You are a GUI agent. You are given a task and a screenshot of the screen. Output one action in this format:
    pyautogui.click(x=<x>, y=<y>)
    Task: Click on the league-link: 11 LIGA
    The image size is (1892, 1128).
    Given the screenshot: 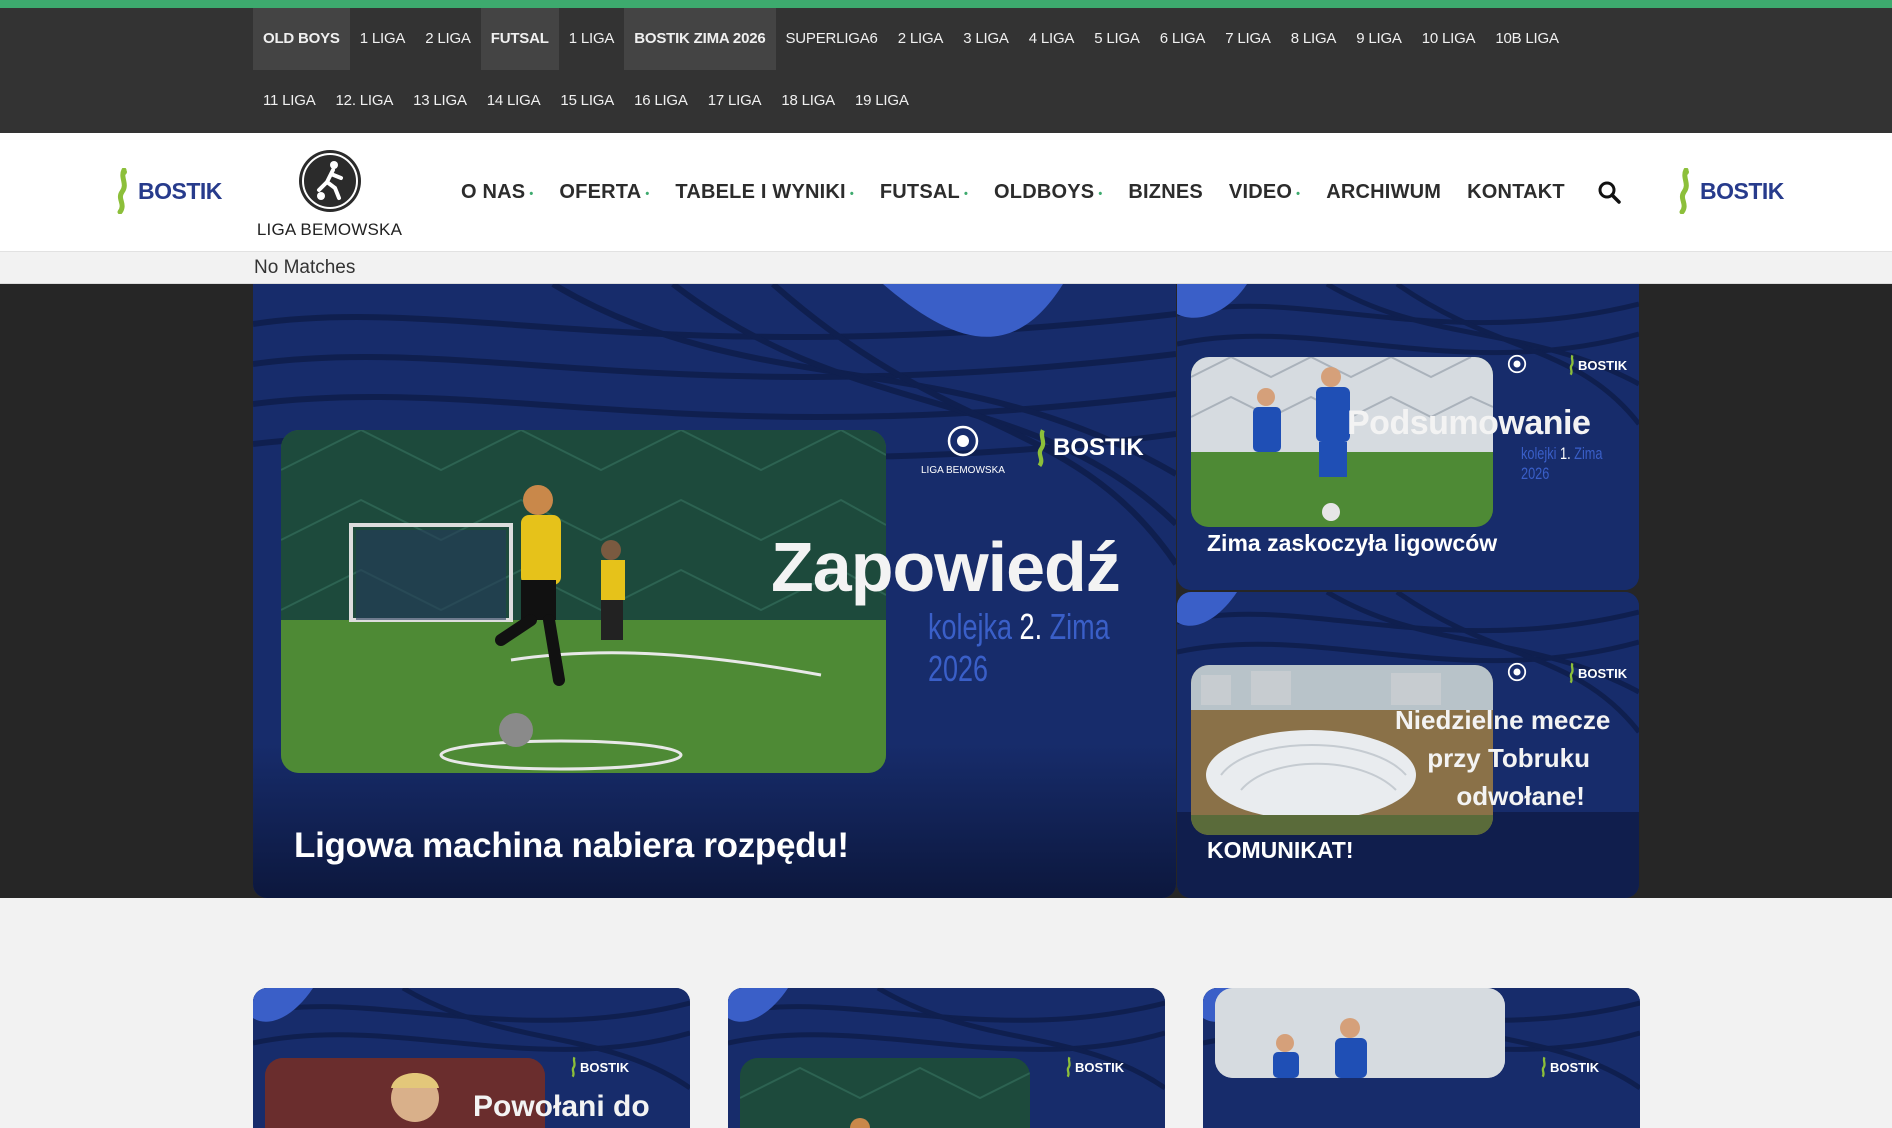 What is the action you would take?
    pyautogui.click(x=289, y=101)
    